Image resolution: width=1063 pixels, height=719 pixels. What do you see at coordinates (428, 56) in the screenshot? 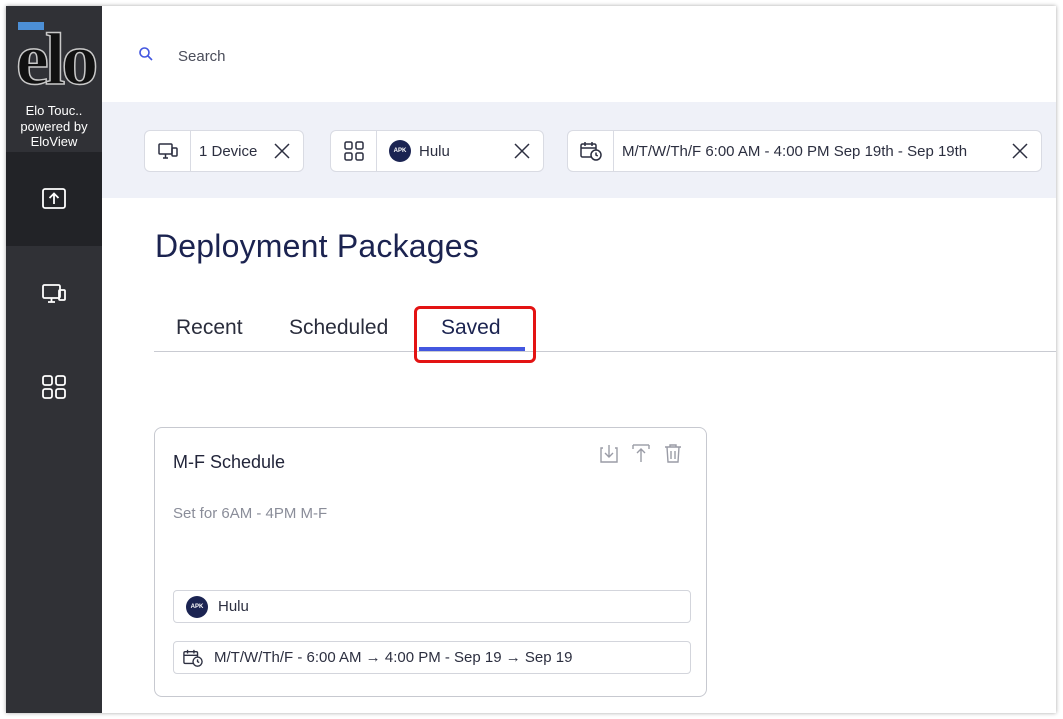
I see `search-input` at bounding box center [428, 56].